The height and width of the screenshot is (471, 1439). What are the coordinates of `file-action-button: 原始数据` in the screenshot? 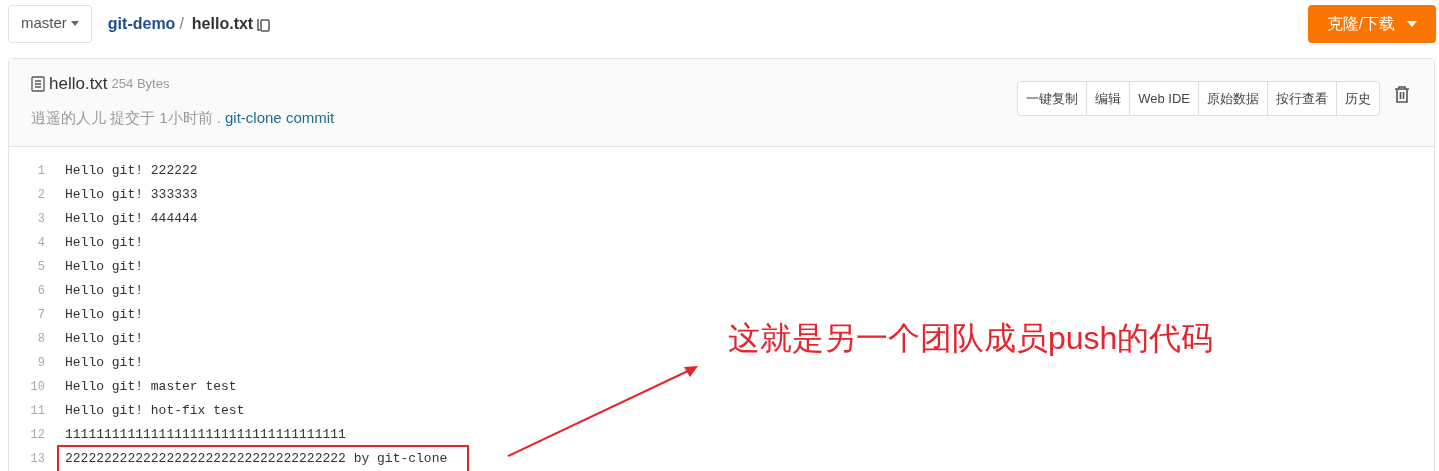 It's located at (1232, 98).